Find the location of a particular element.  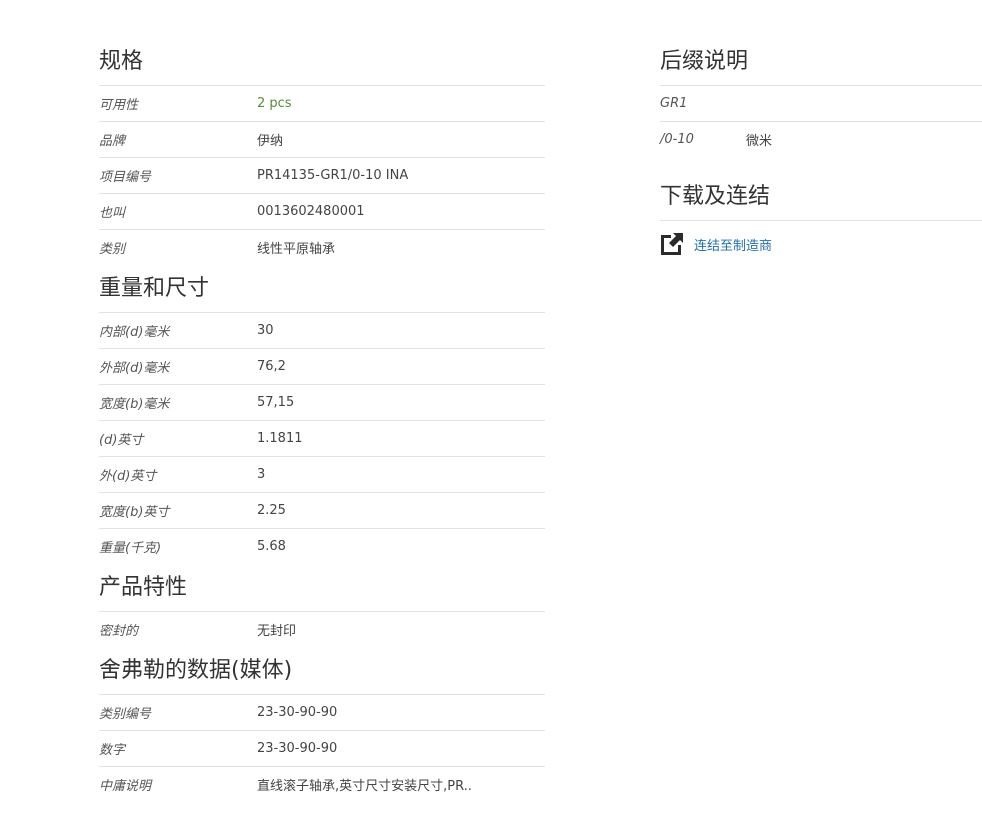

external-link-icon is located at coordinates (672, 244).